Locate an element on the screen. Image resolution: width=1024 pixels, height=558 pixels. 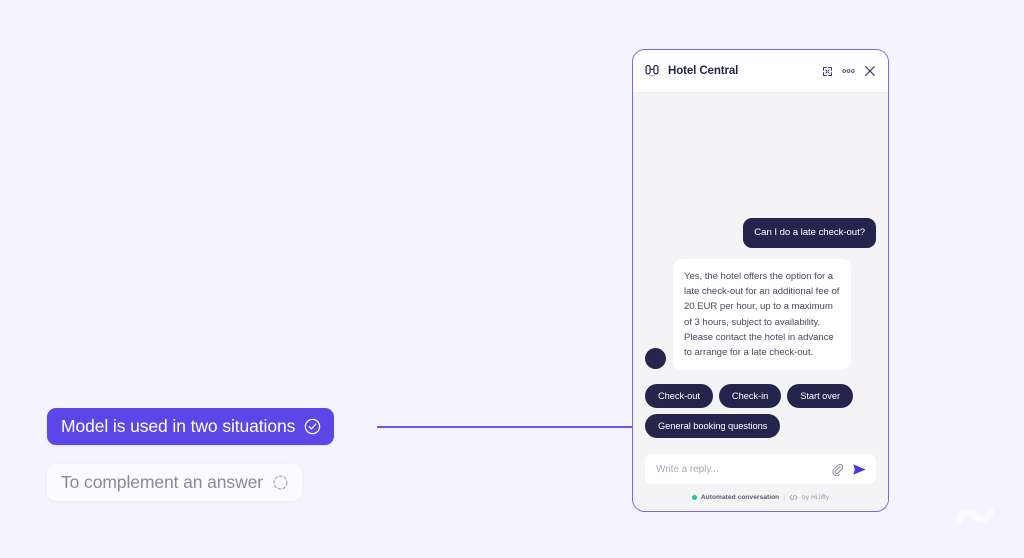
widget-header-actions is located at coordinates (849, 71).